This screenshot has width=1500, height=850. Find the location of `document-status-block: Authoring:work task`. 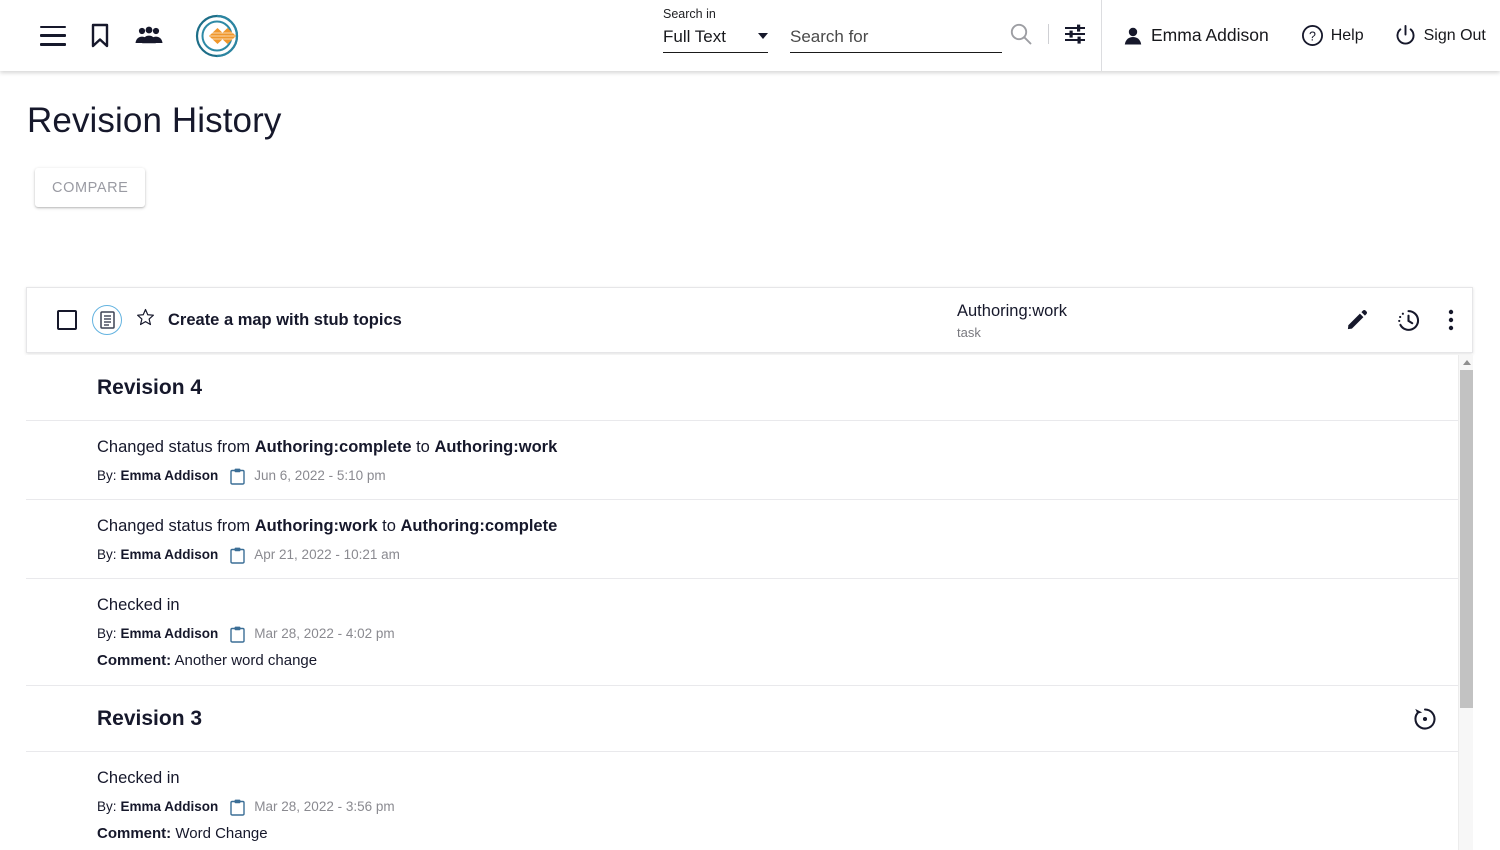

document-status-block: Authoring:work task is located at coordinates (1012, 321).